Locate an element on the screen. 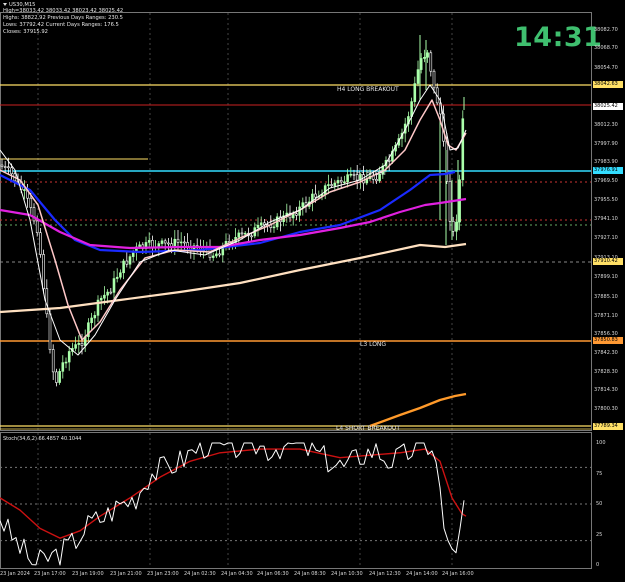 The width and height of the screenshot is (625, 582). time-tick-label: 24 Jan 16:00 is located at coordinates (458, 574).